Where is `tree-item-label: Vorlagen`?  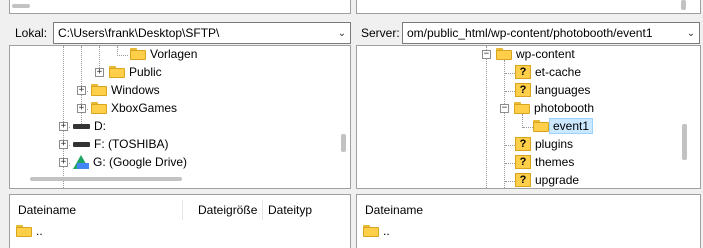 tree-item-label: Vorlagen is located at coordinates (174, 54).